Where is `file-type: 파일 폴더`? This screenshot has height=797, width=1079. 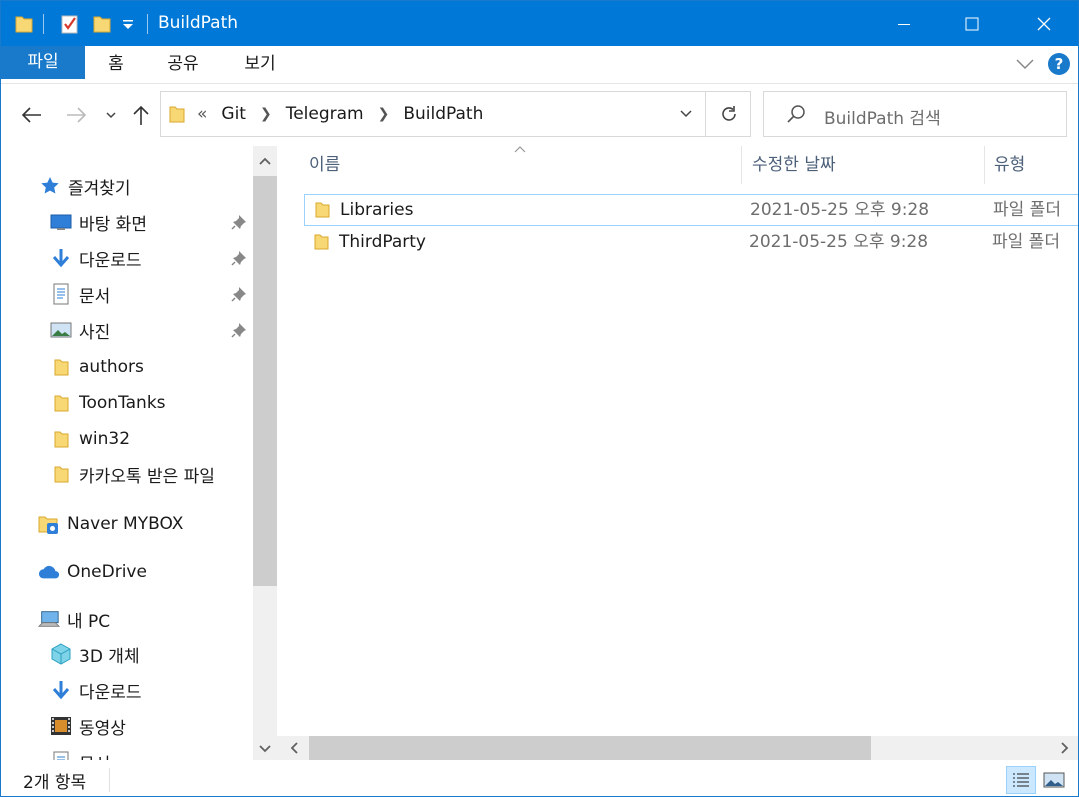
file-type: 파일 폴더 is located at coordinates (1027, 210).